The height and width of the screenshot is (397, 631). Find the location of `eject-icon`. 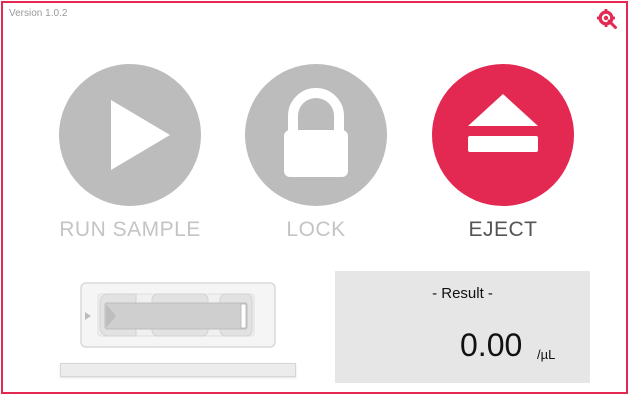

eject-icon is located at coordinates (503, 123).